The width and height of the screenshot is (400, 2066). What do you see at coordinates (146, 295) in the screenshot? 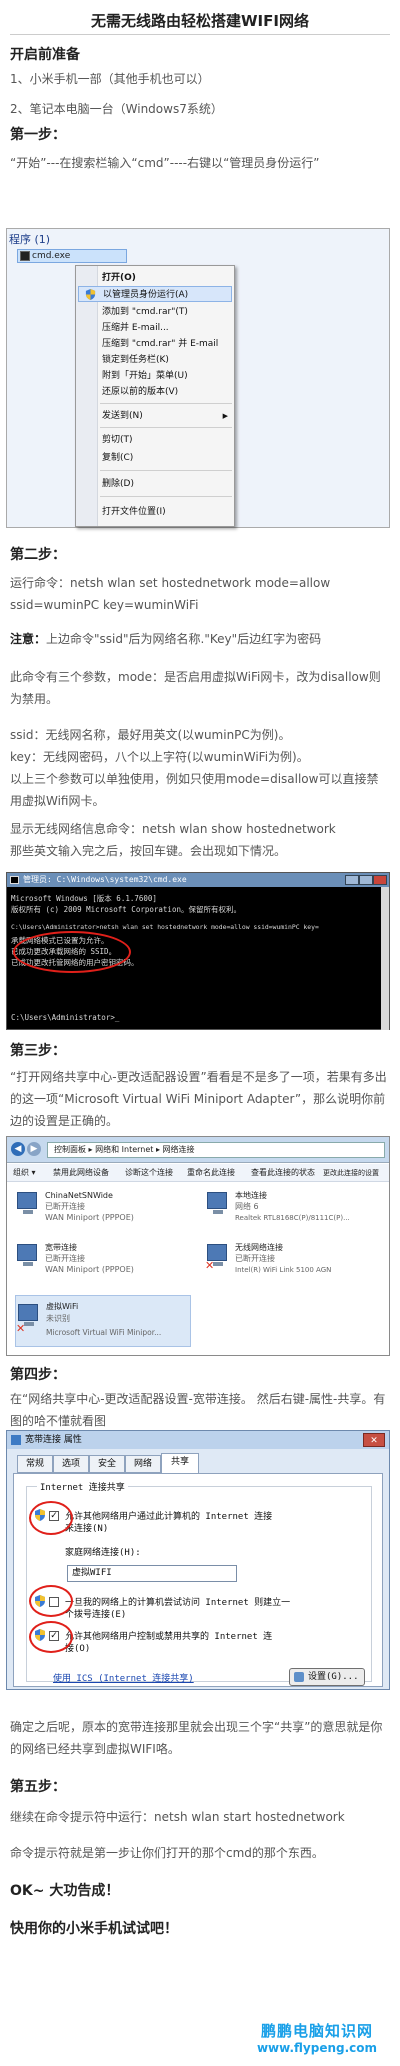
I see `menu-item-label: 以管理员身份运行(A)` at bounding box center [146, 295].